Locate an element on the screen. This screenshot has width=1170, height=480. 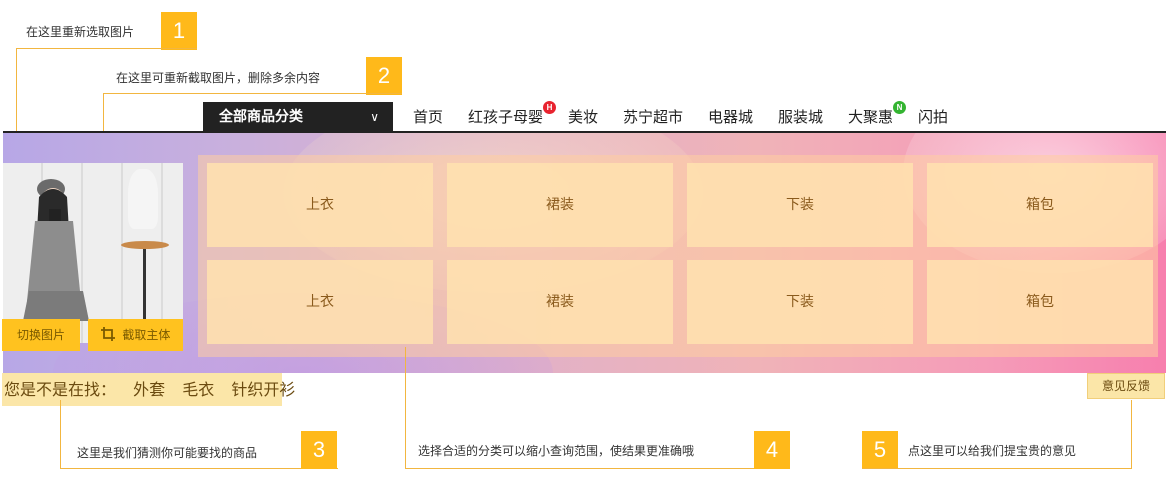
all-categories-label: 全部商品分类 is located at coordinates (261, 117).